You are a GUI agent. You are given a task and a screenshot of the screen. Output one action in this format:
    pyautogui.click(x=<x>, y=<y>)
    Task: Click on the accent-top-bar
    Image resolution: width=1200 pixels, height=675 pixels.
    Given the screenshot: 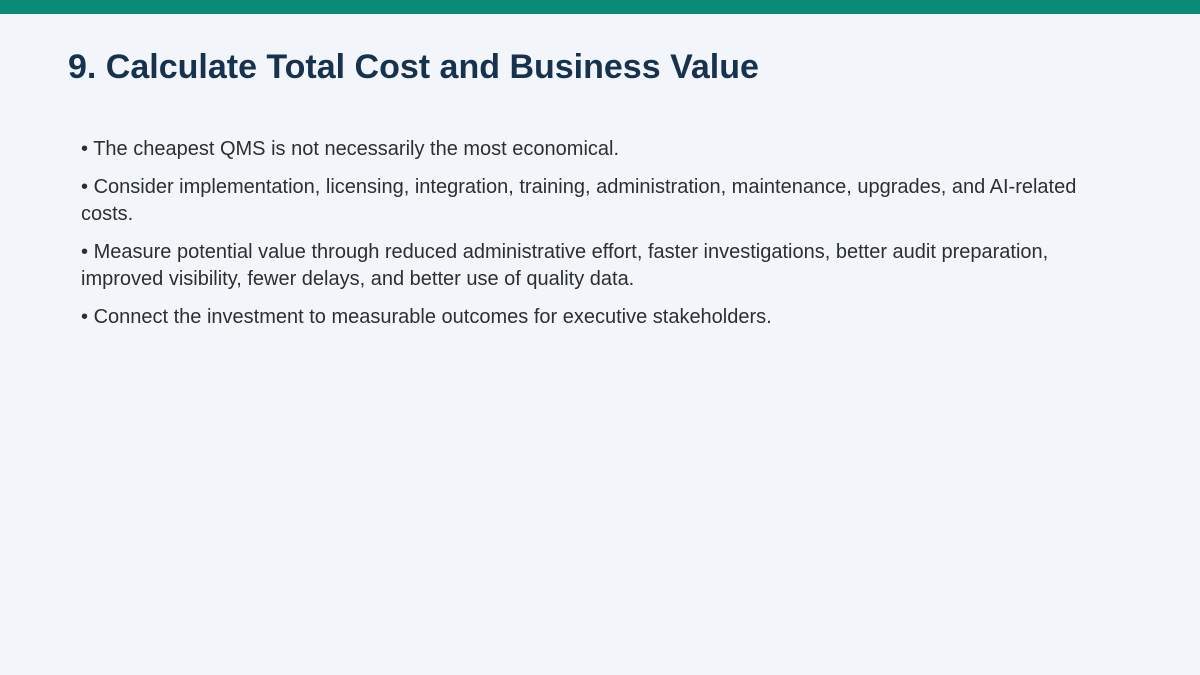 What is the action you would take?
    pyautogui.click(x=600, y=7)
    